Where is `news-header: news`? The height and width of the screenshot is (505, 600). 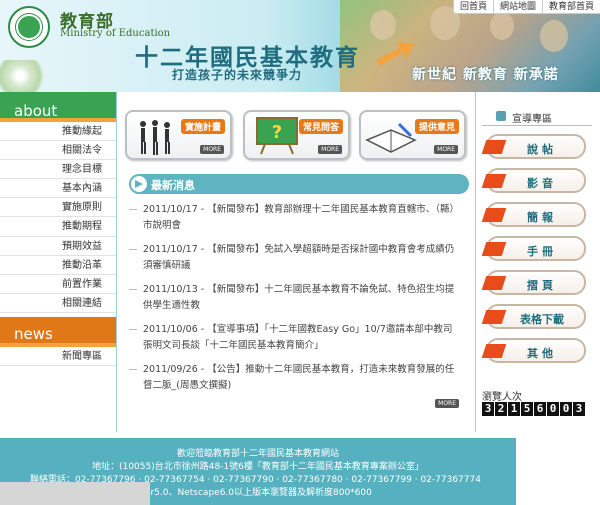
news-header: news is located at coordinates (58, 331).